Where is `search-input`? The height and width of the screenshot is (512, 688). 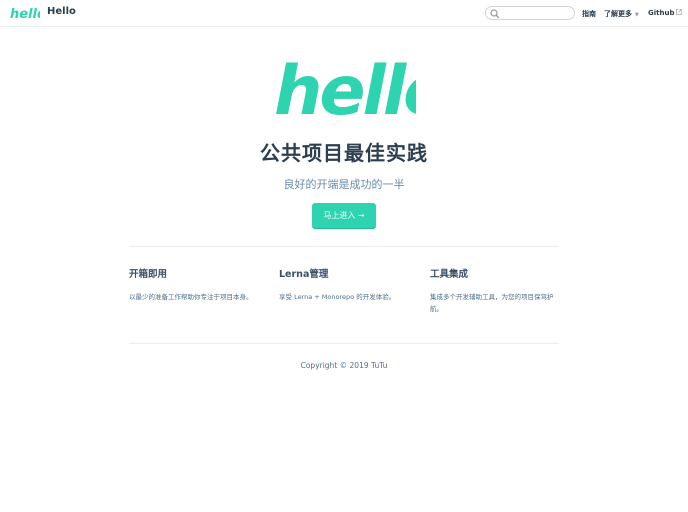
search-input is located at coordinates (537, 13).